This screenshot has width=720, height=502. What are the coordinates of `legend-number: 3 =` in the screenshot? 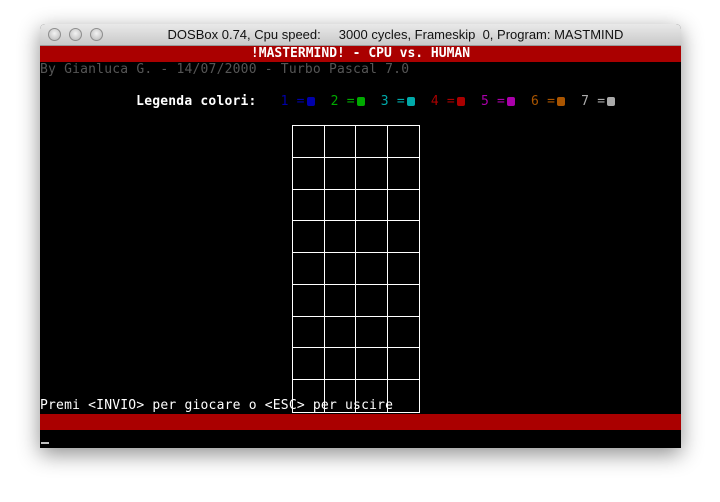 It's located at (392, 101).